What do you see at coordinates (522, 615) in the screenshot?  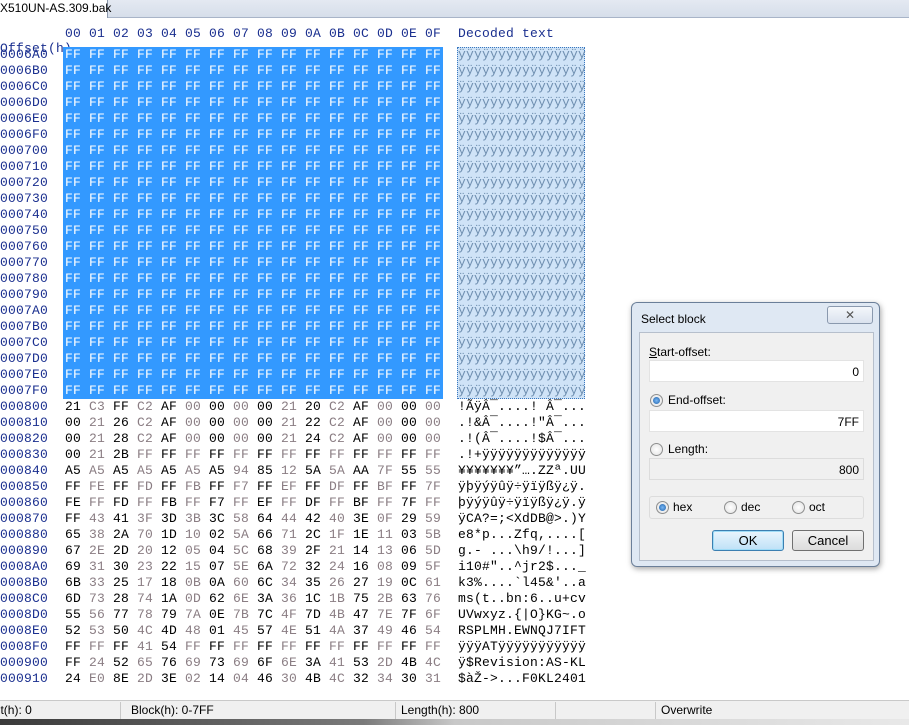 I see `decoded-text: UVwxyz.{|O}KG~.o` at bounding box center [522, 615].